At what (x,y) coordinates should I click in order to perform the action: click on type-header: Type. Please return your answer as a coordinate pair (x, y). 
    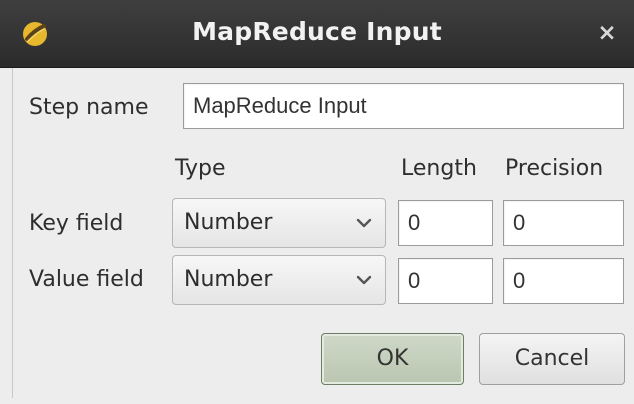
    Looking at the image, I should click on (200, 168).